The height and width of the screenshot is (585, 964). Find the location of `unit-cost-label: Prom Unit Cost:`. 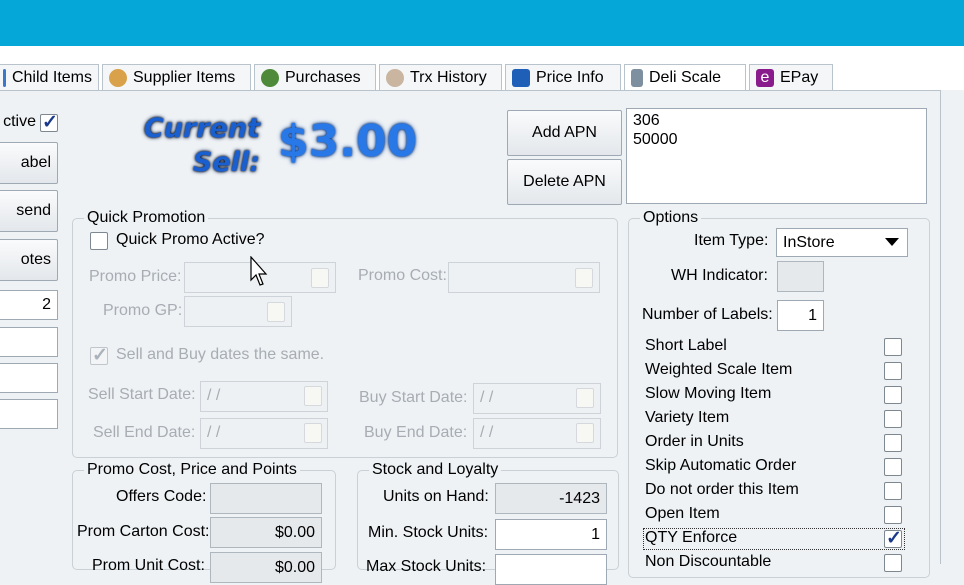

unit-cost-label: Prom Unit Cost: is located at coordinates (148, 565).